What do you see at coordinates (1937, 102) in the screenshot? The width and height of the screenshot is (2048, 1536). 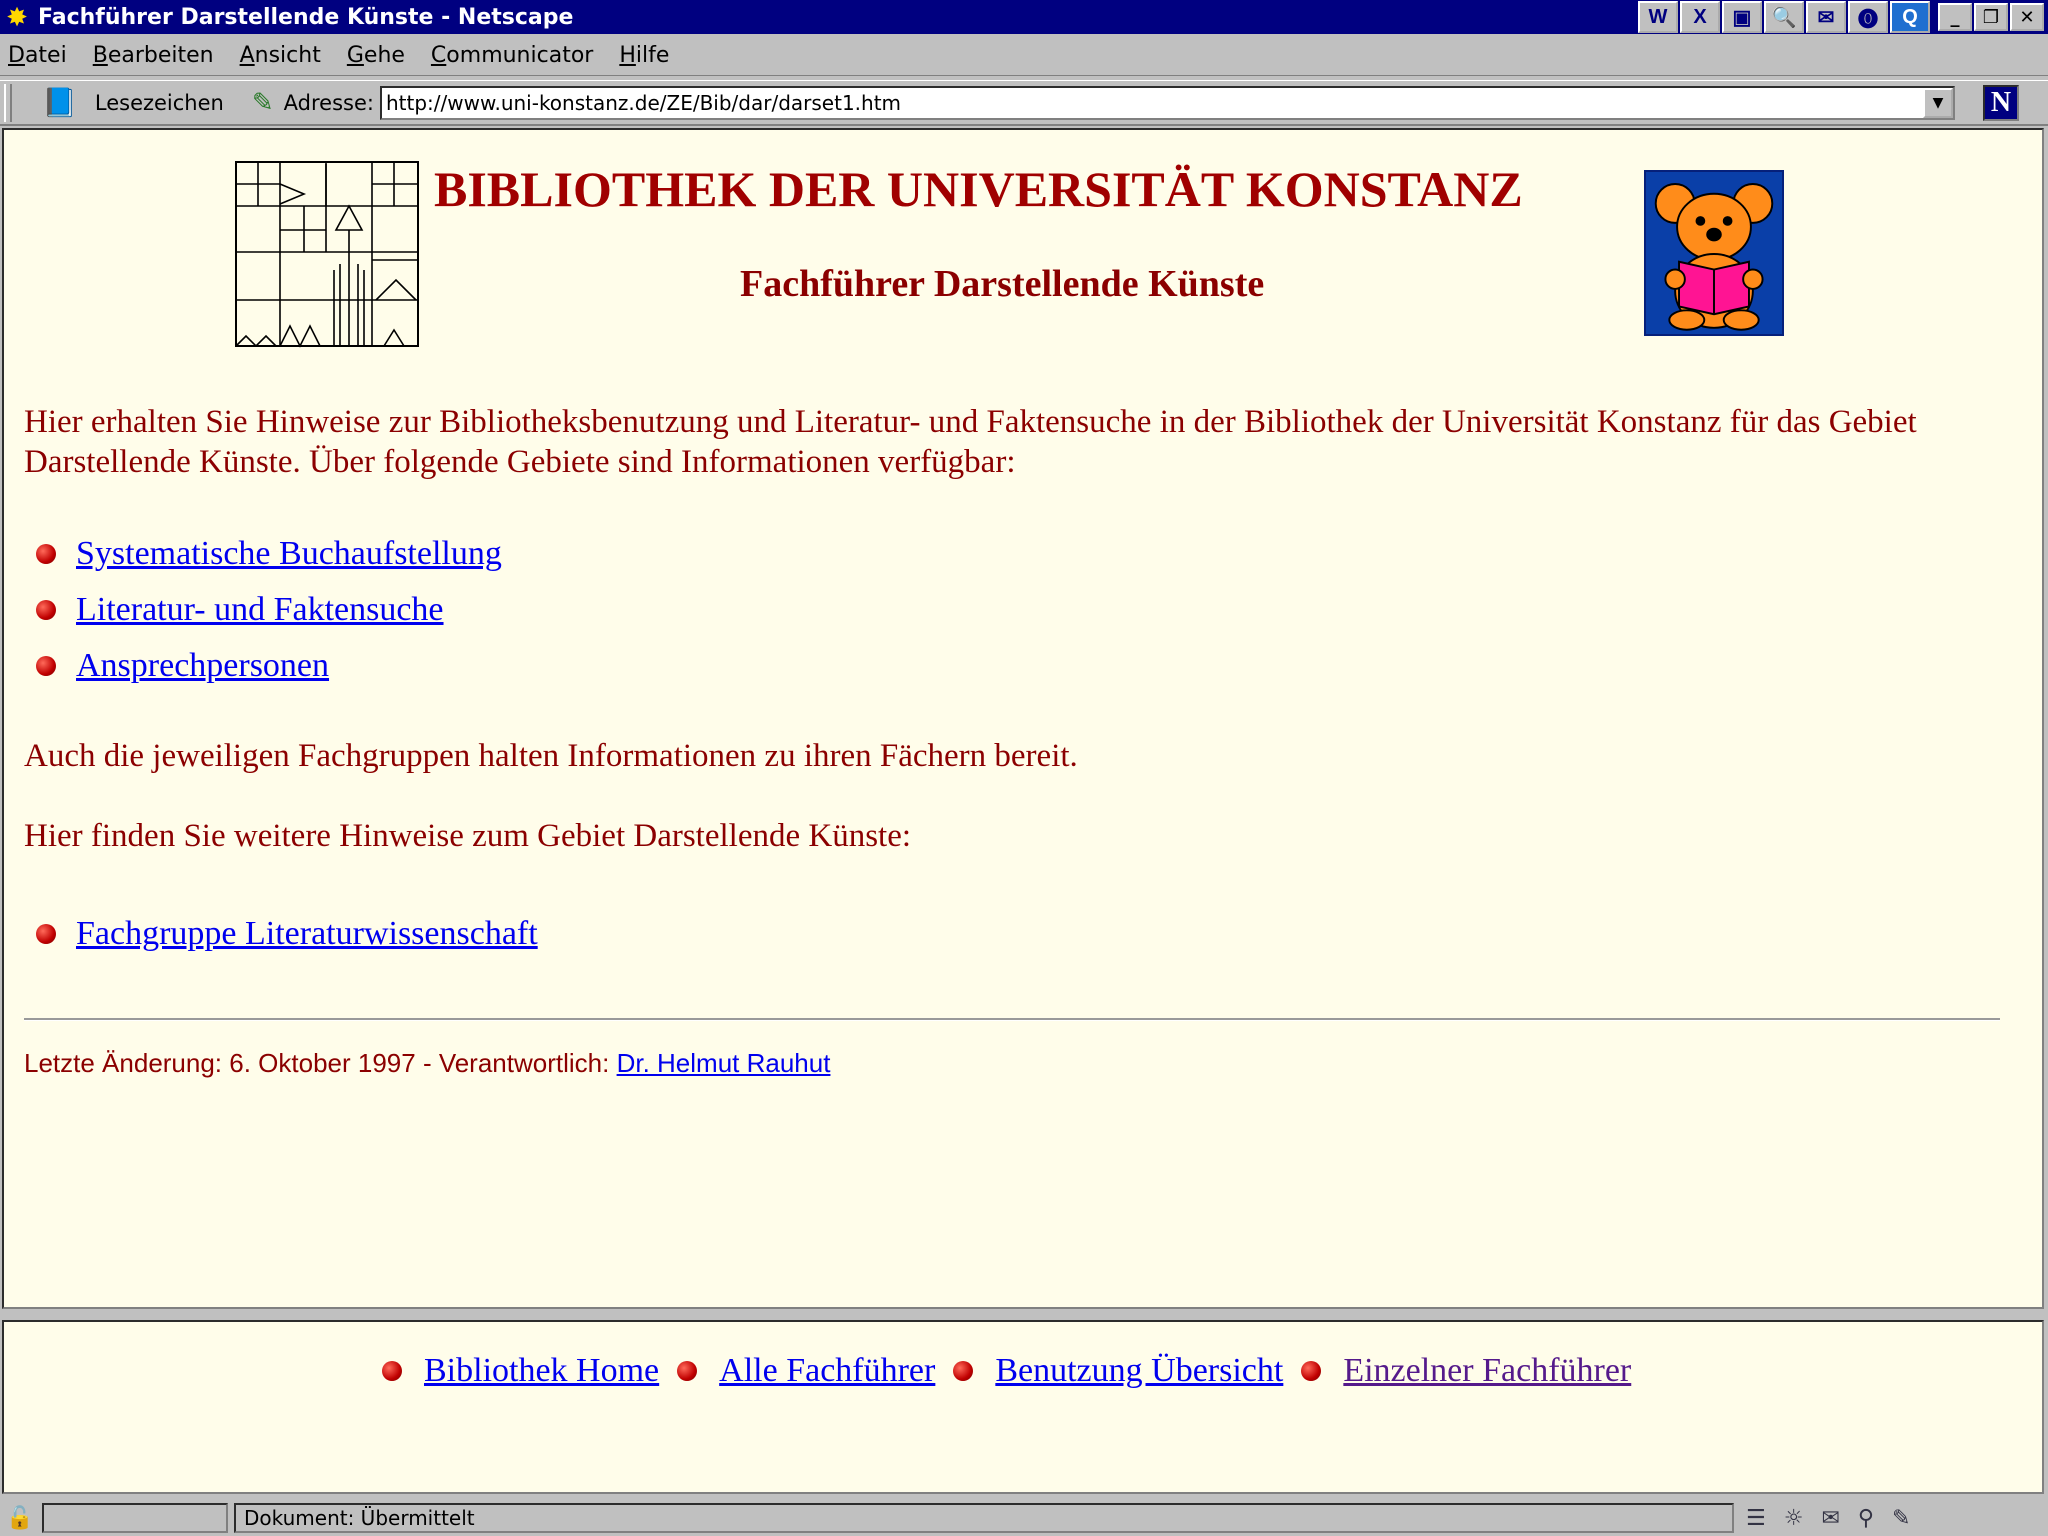 I see `chevron-down-icon: ▼` at bounding box center [1937, 102].